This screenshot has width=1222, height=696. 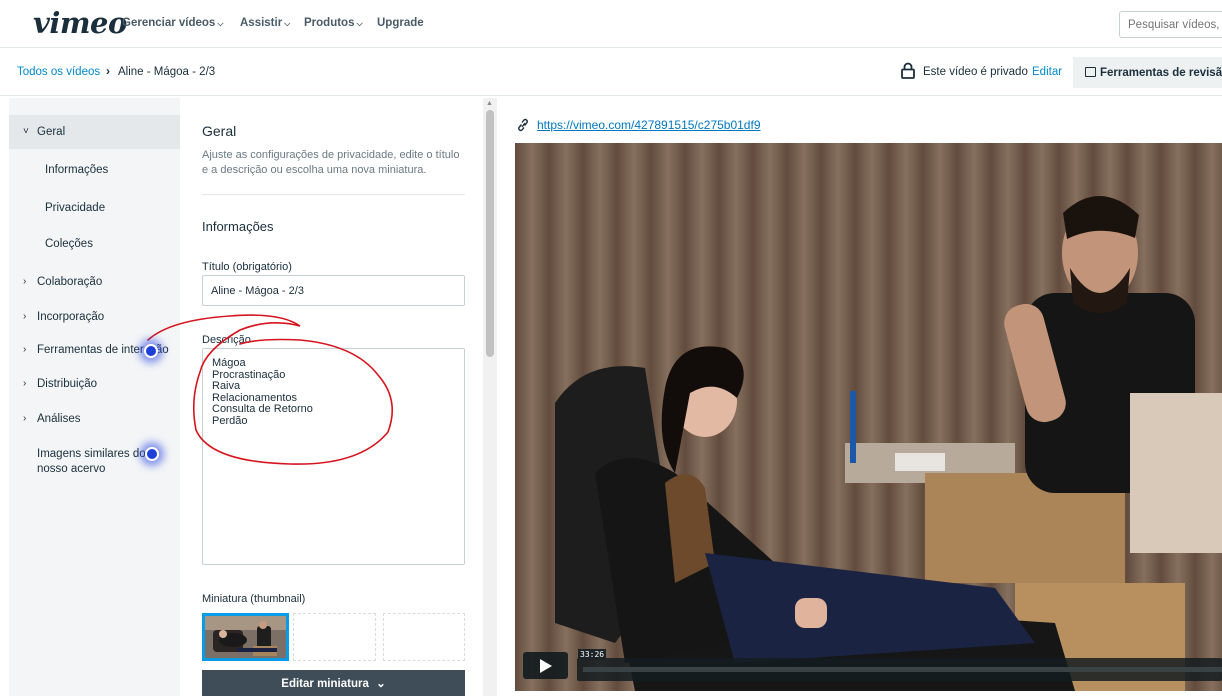 I want to click on thumbnail-selected, so click(x=245, y=637).